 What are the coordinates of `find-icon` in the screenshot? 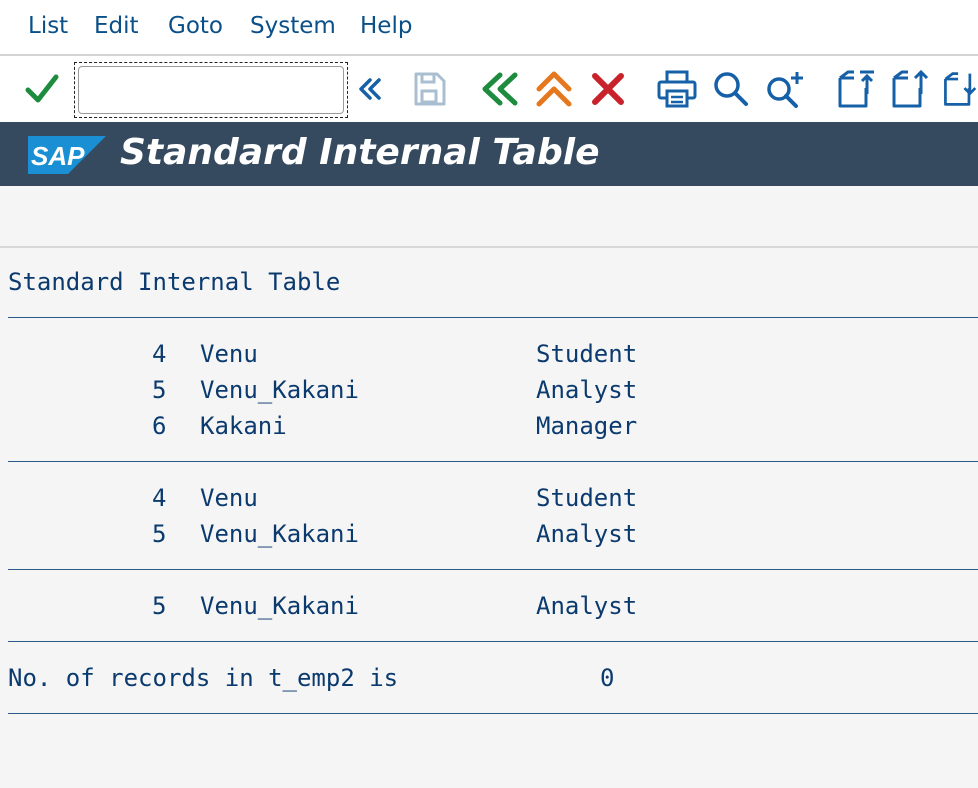 It's located at (731, 89).